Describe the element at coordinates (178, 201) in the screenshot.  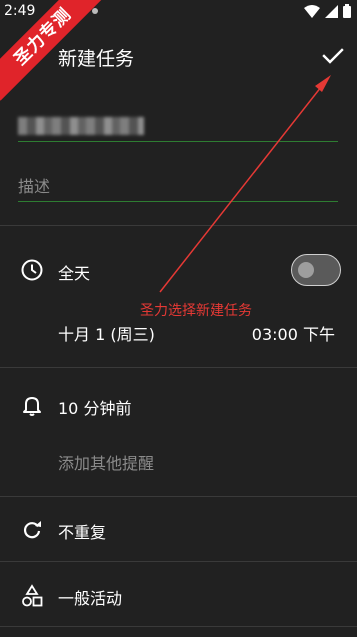
I see `description-underline` at that location.